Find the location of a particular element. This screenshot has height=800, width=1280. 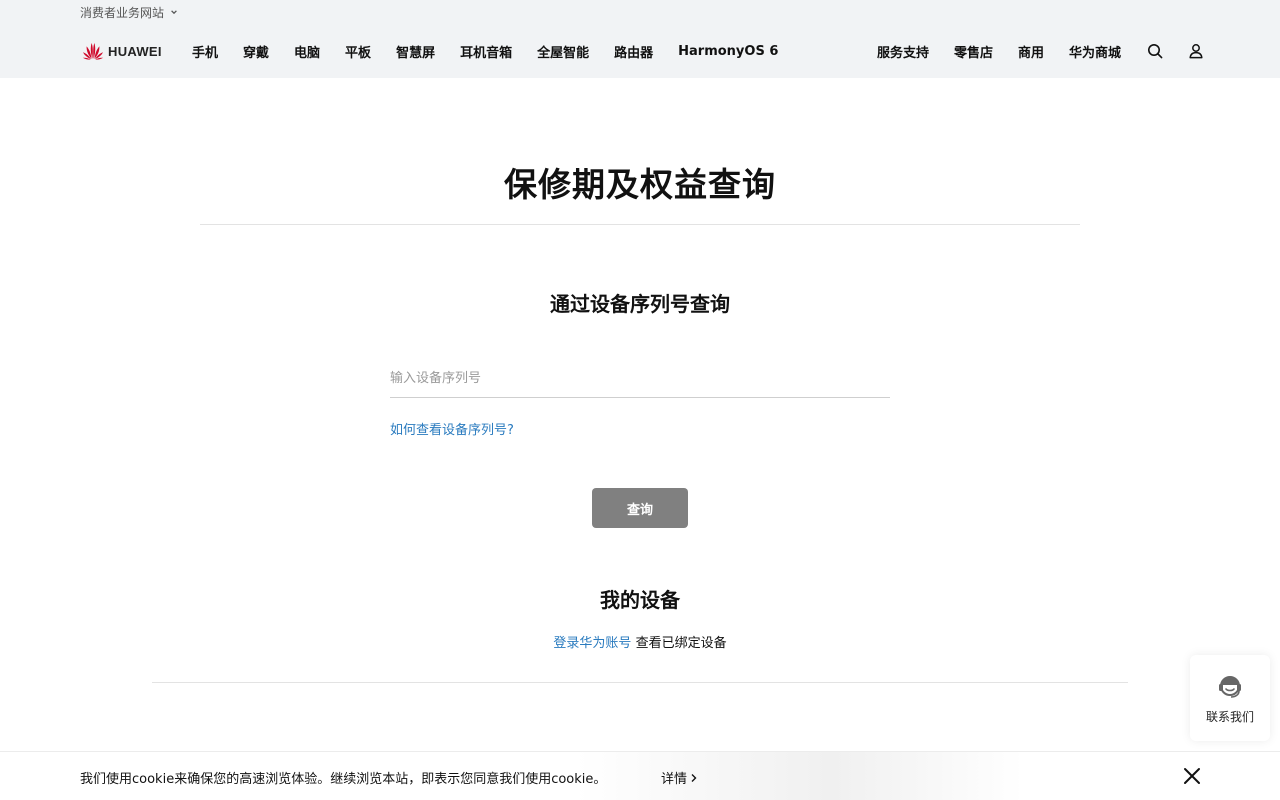

serial-number-help-link: 如何查看设备序列号? is located at coordinates (452, 428).